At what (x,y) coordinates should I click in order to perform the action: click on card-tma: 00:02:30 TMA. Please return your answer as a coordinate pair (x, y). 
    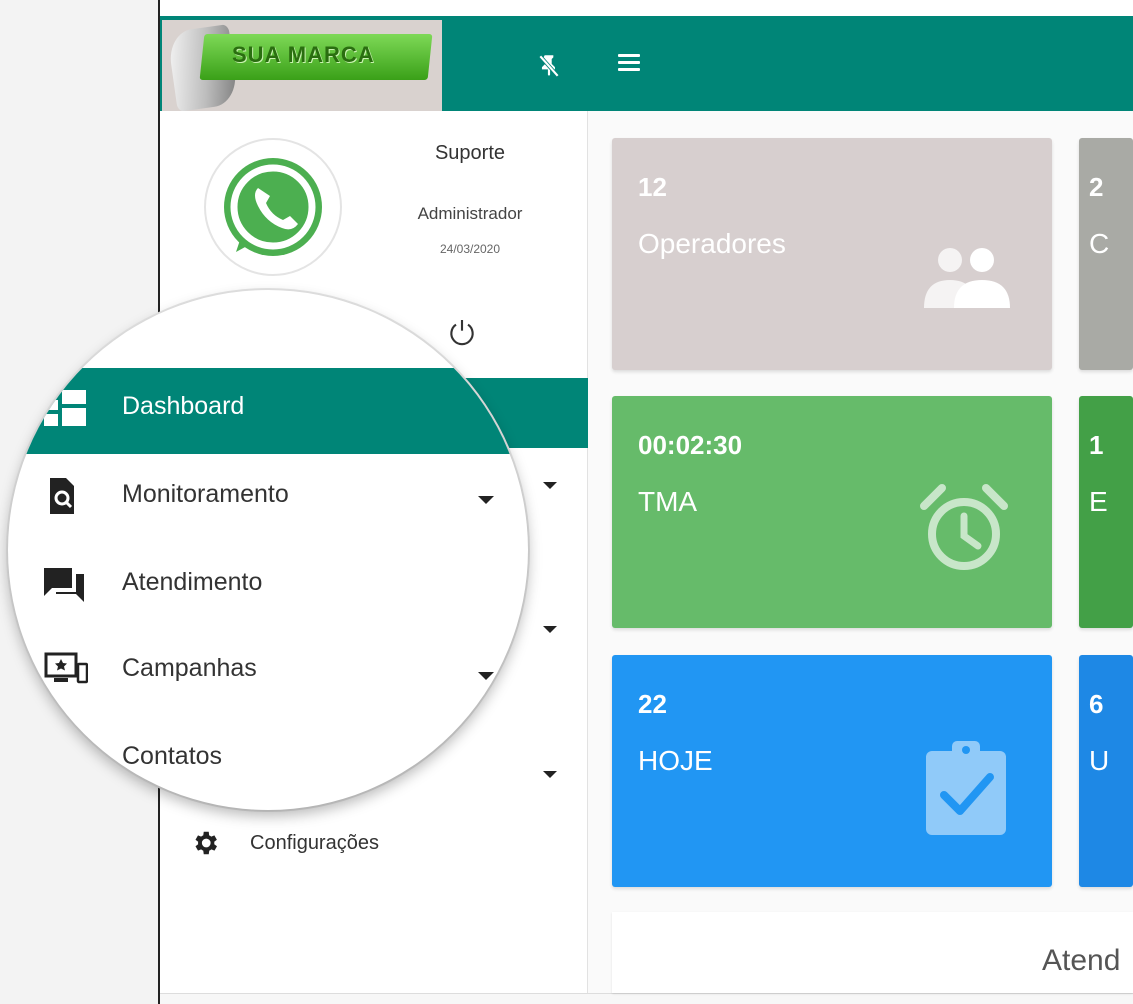
    Looking at the image, I should click on (832, 512).